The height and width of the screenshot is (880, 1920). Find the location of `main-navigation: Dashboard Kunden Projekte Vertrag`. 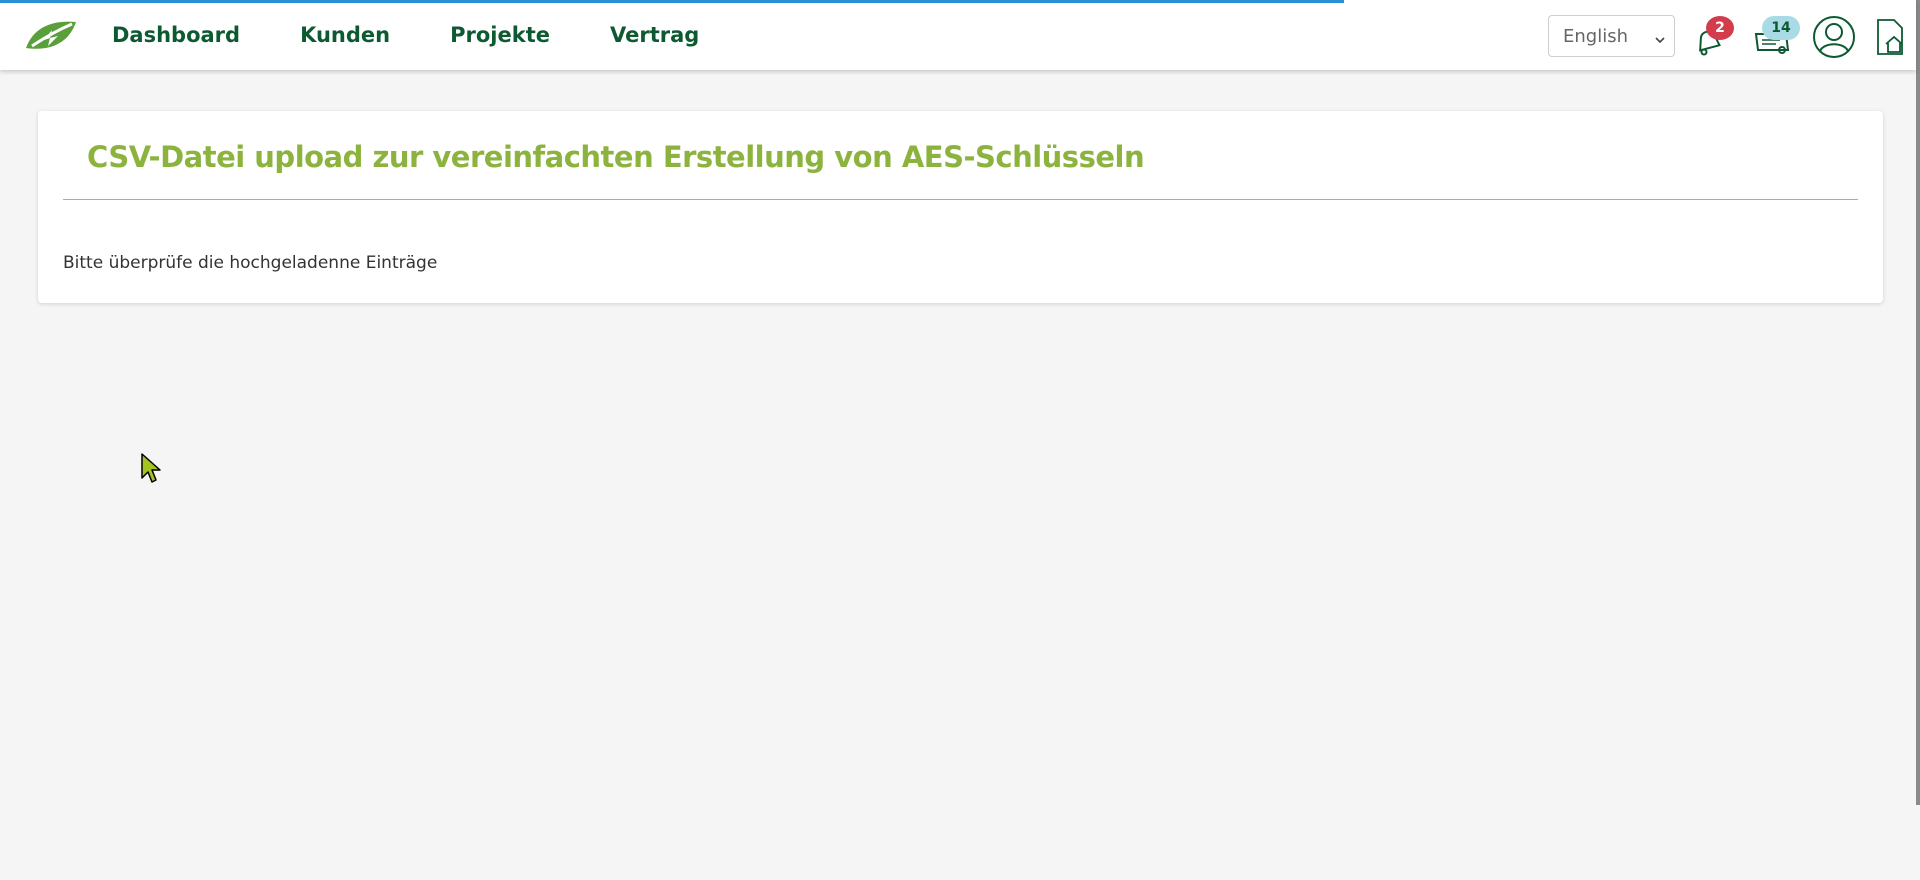

main-navigation: Dashboard Kunden Projekte Vertrag is located at coordinates (435, 35).